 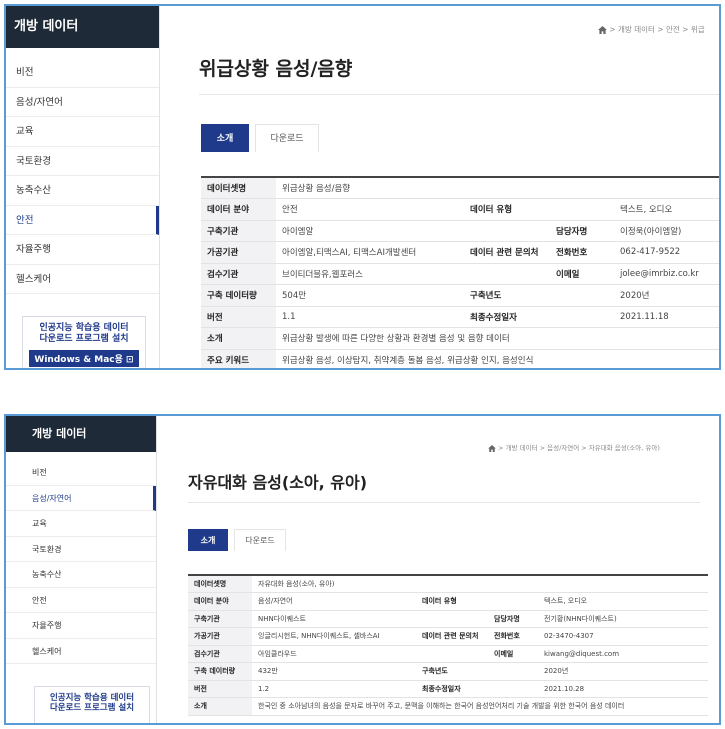 What do you see at coordinates (666, 295) in the screenshot?
I see `build-year-value: 2020년` at bounding box center [666, 295].